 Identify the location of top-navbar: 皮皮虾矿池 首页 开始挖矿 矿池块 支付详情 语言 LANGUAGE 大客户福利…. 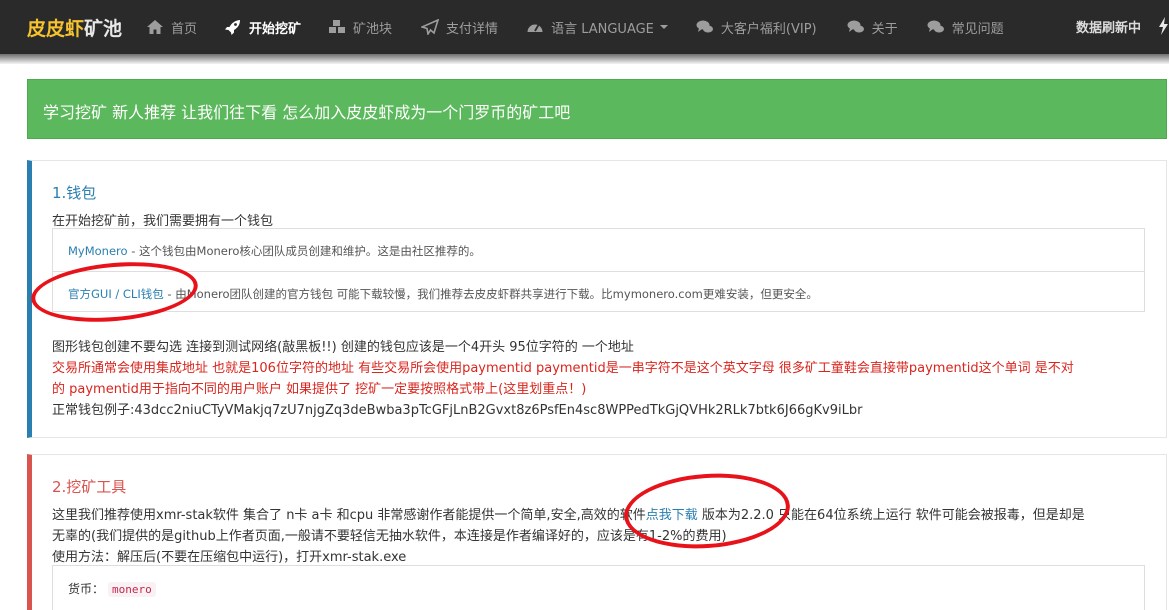
(584, 27).